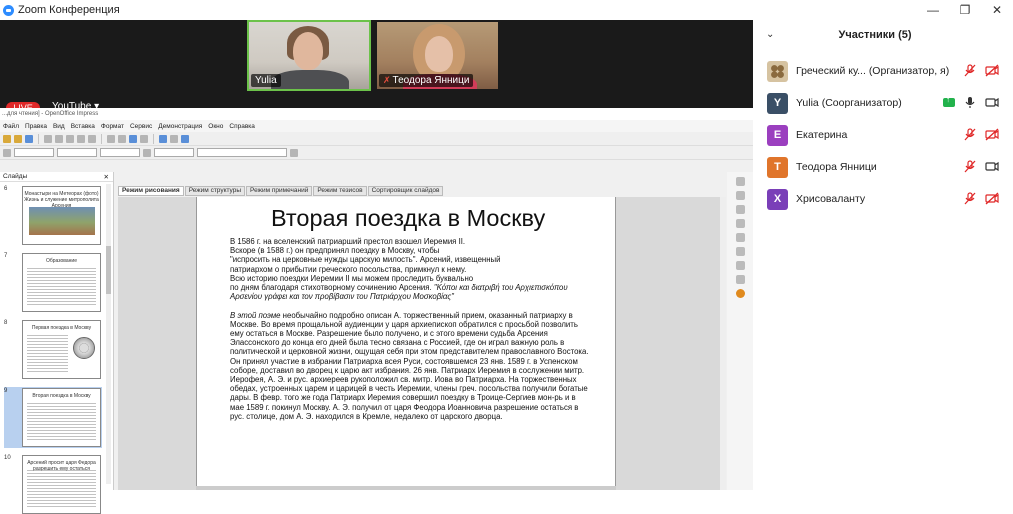 The width and height of the screenshot is (1013, 514). Describe the element at coordinates (777, 103) in the screenshot. I see `avatar: Y` at that location.